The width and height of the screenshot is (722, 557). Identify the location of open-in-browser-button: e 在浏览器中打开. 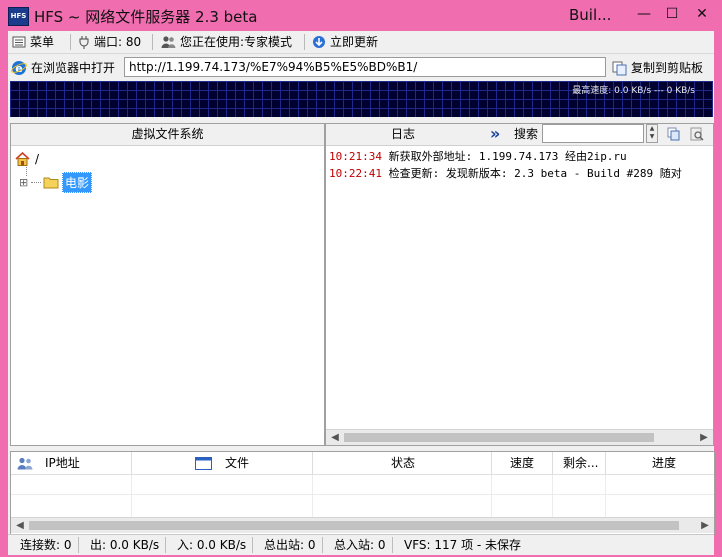
(63, 68).